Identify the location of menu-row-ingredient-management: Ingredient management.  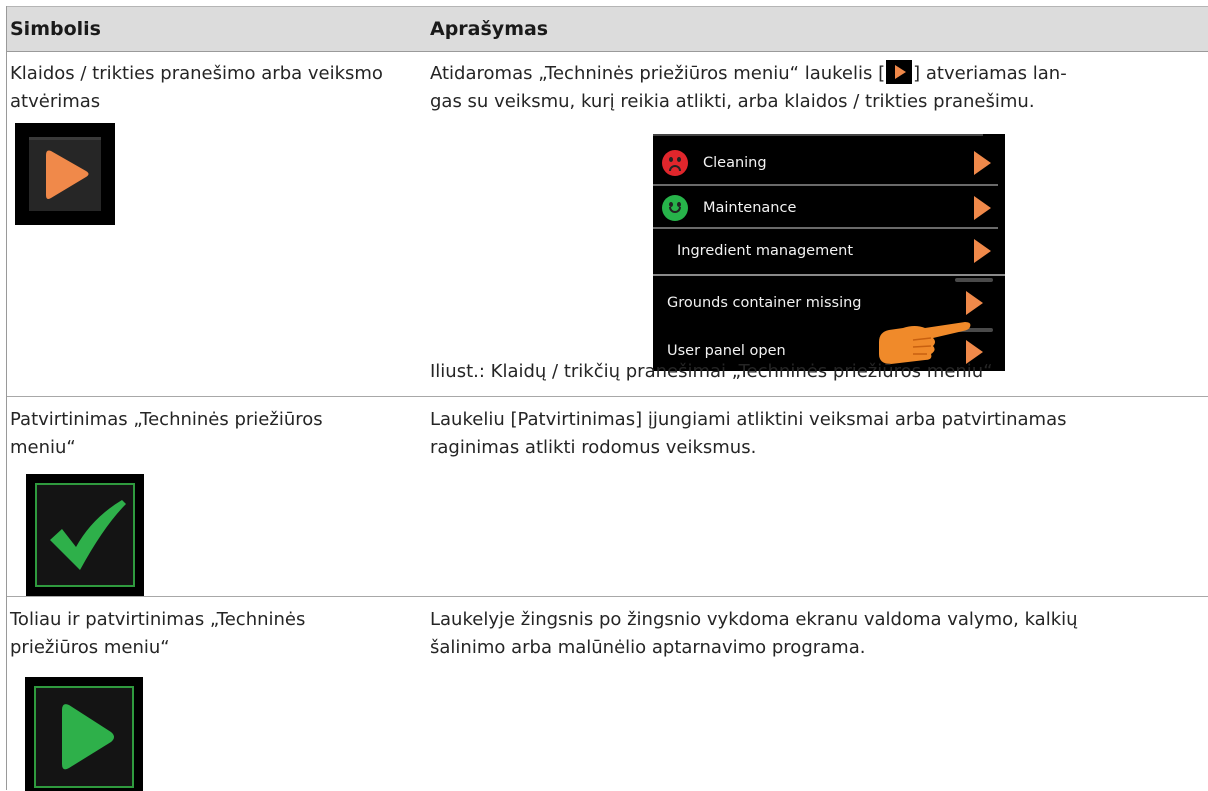
(829, 251).